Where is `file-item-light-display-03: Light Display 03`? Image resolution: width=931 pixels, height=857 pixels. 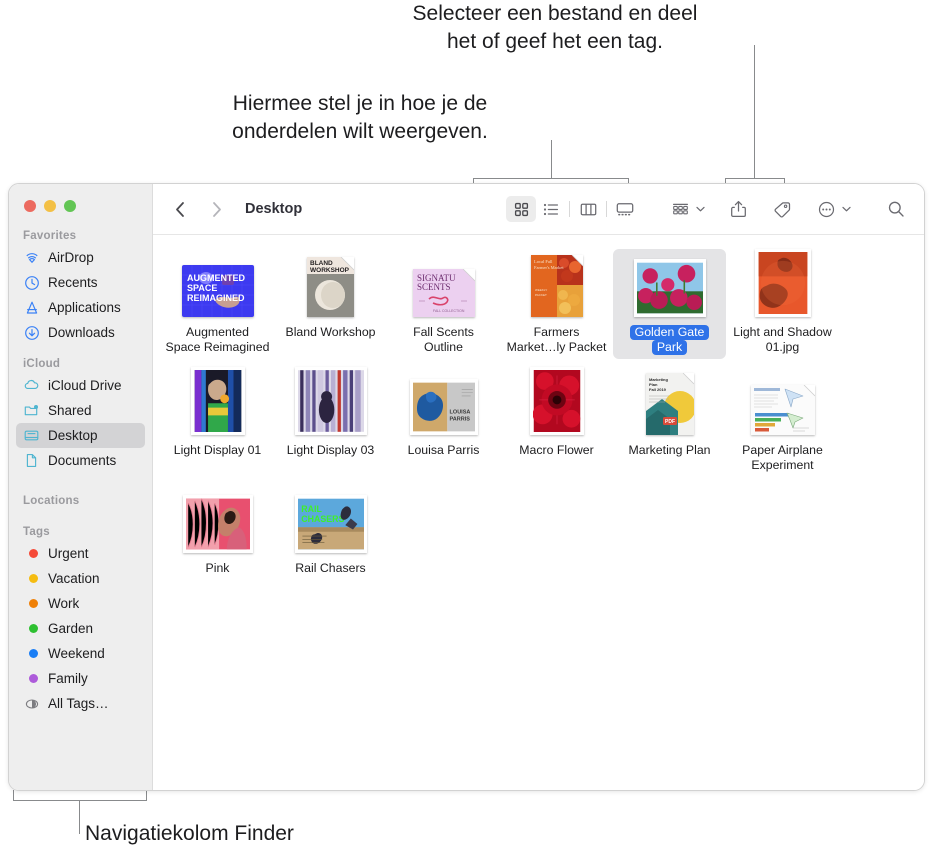 file-item-light-display-03: Light Display 03 is located at coordinates (330, 422).